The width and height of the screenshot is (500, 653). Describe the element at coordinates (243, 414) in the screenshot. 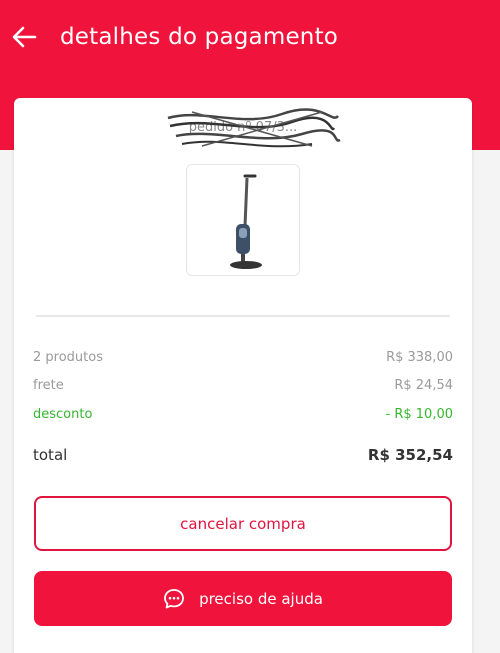

I see `discount-row: desconto - R$ 10,00` at that location.